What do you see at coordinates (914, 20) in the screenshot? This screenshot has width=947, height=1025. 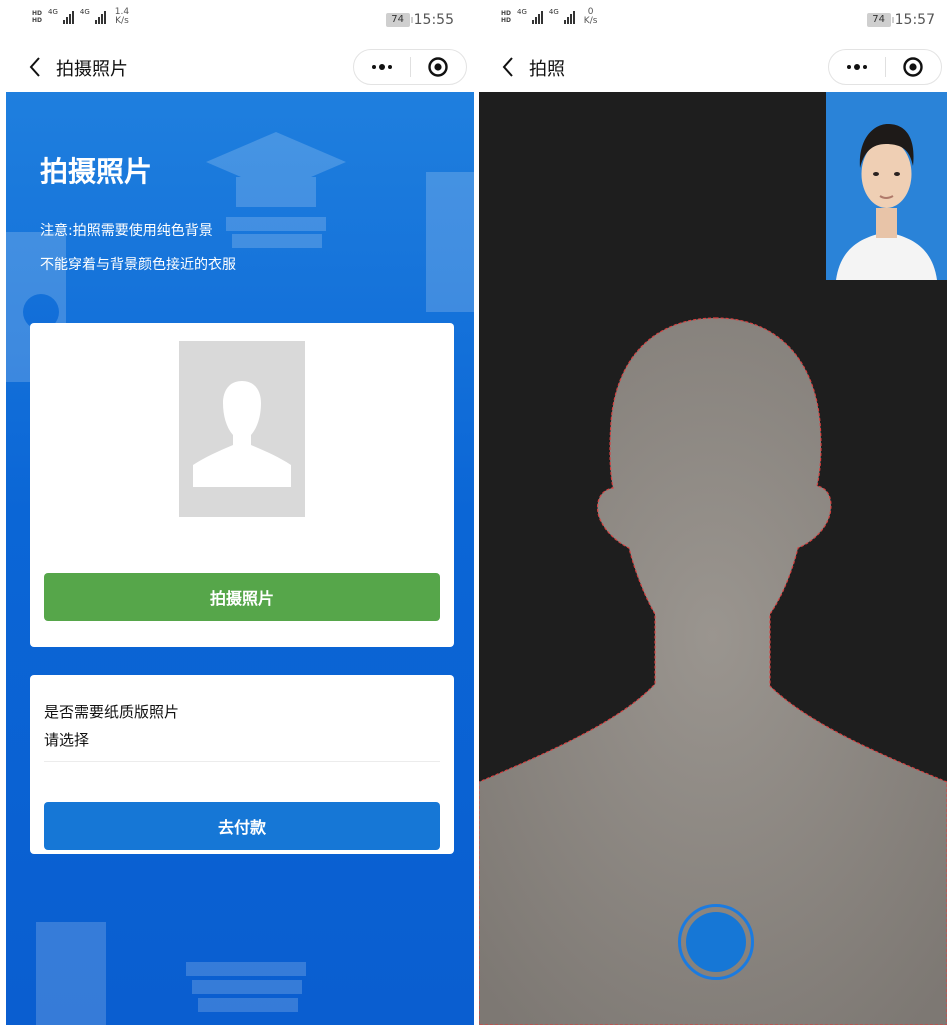 I see `clock: 15:57` at bounding box center [914, 20].